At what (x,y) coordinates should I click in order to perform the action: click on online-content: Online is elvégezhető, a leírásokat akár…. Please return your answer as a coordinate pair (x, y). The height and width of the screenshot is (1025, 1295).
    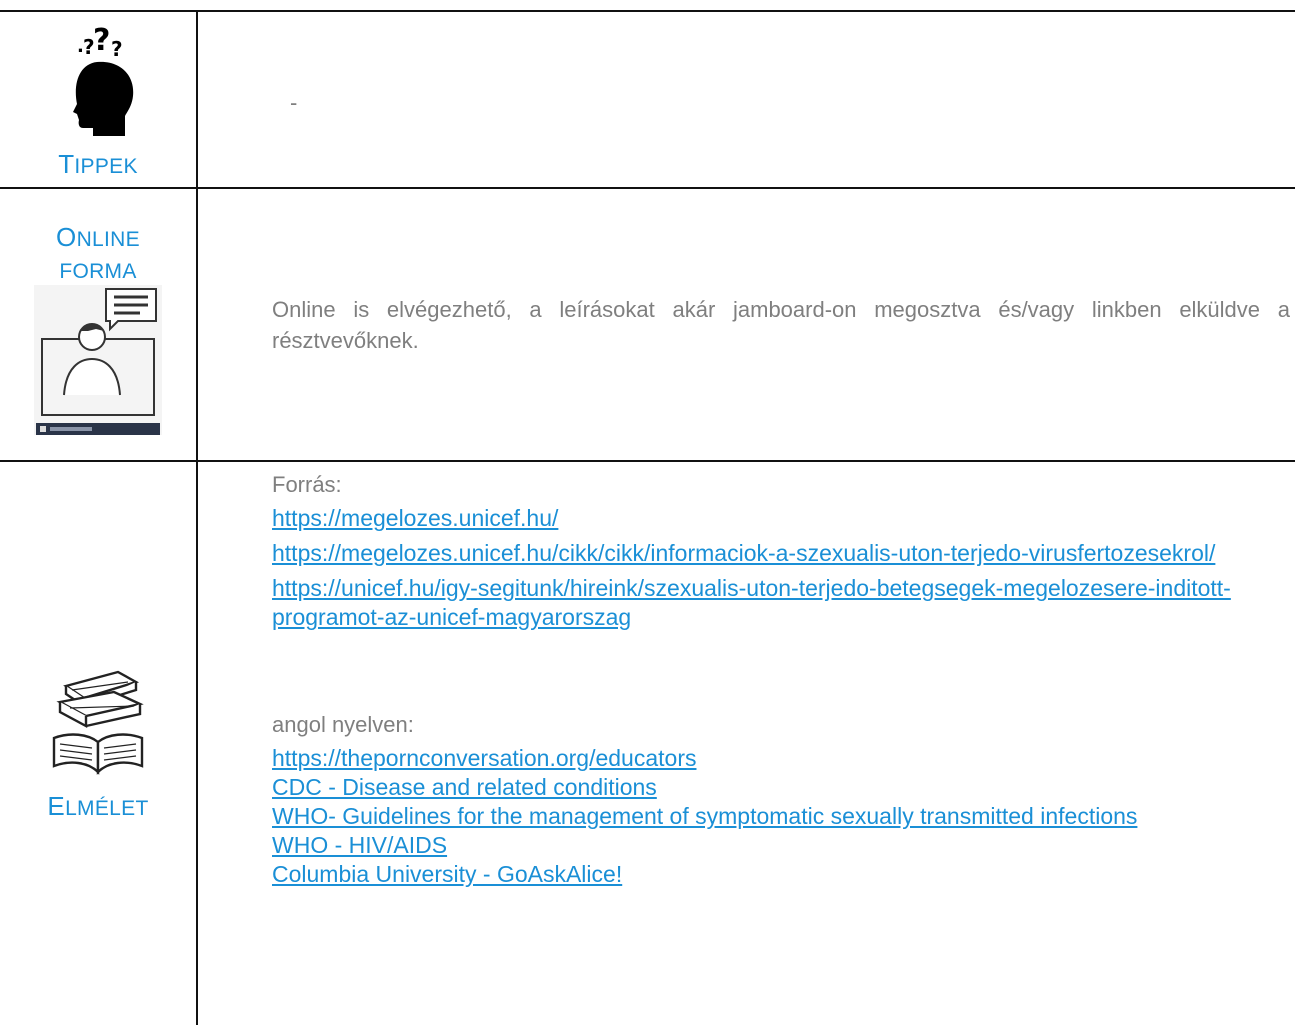
    Looking at the image, I should click on (781, 325).